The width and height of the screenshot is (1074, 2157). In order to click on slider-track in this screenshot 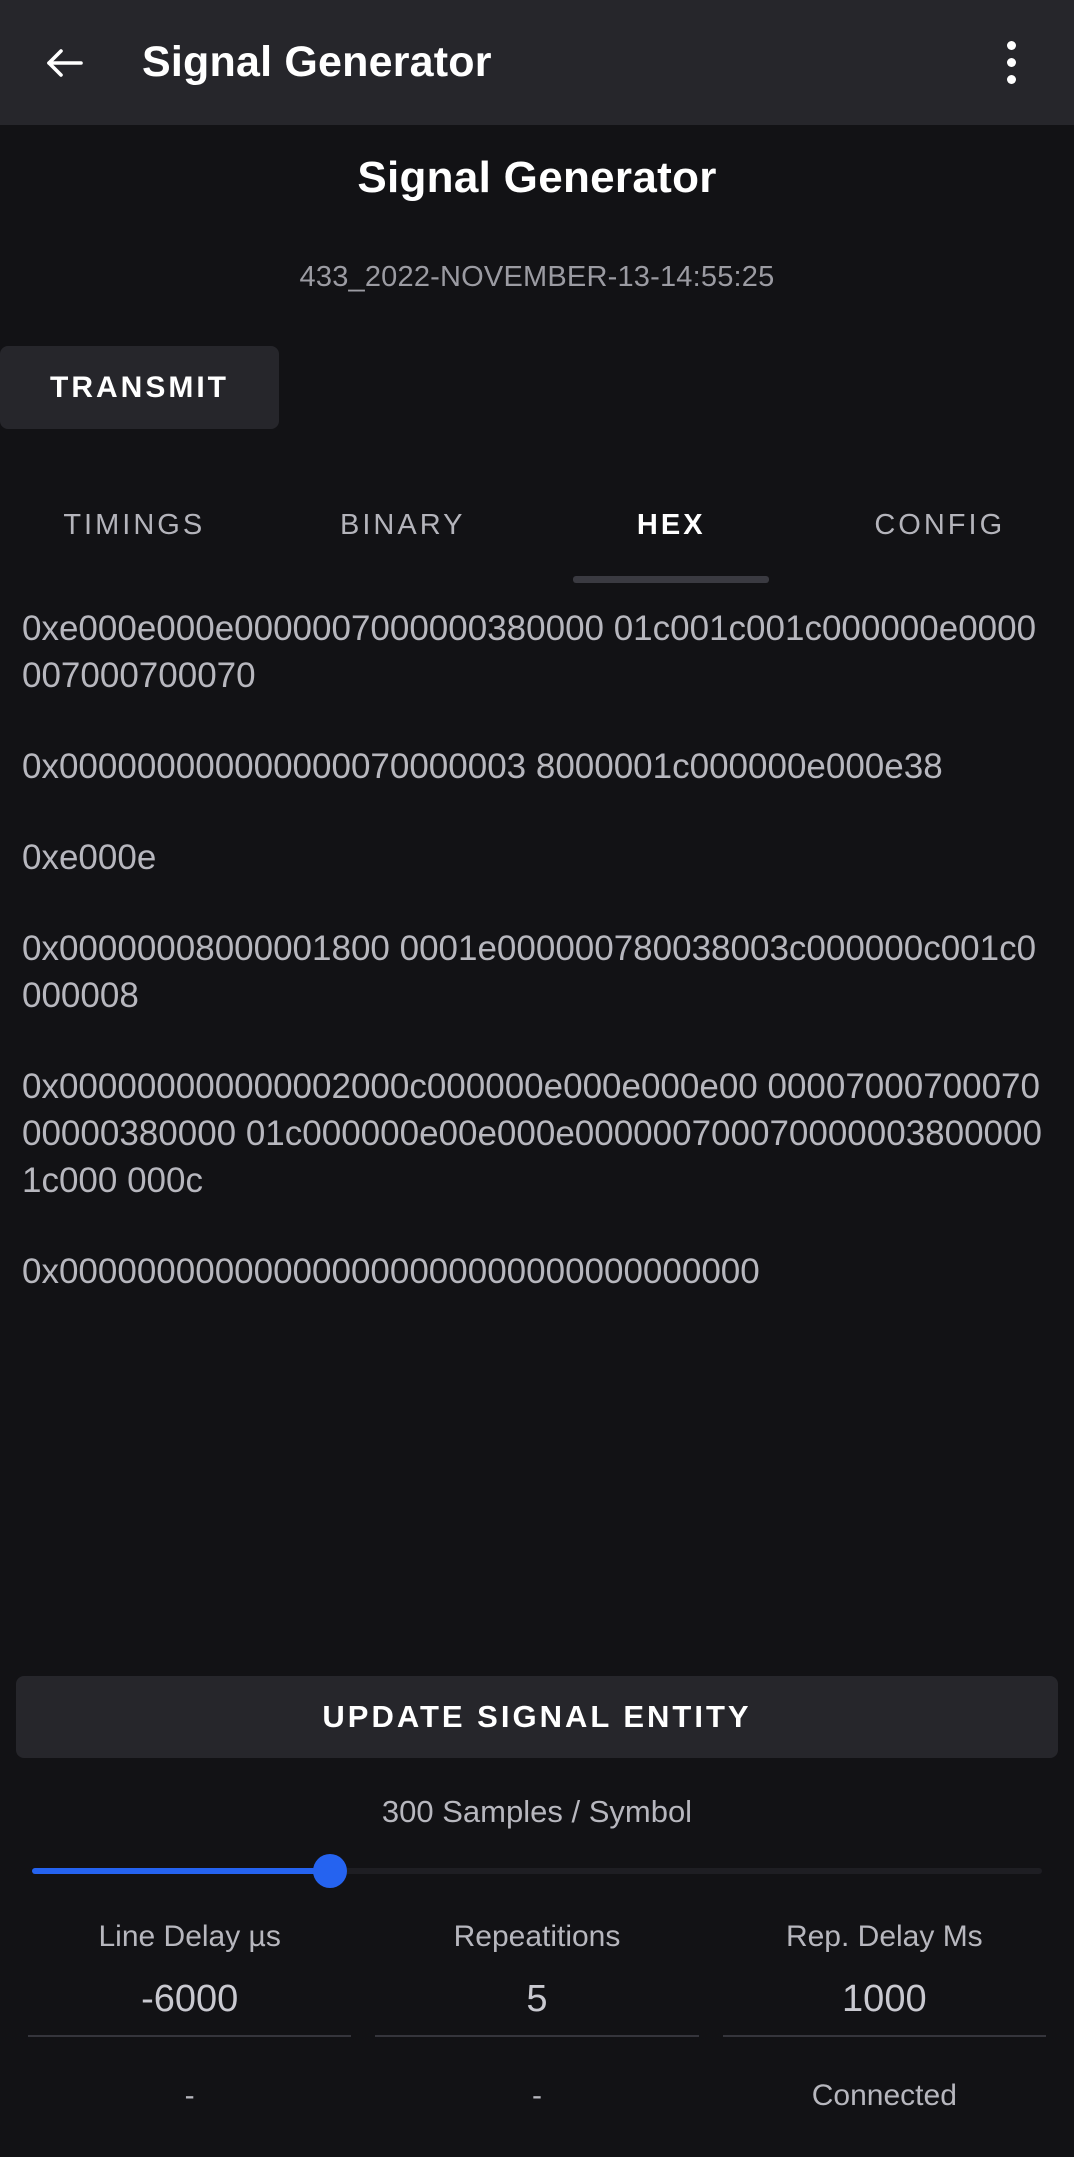, I will do `click(537, 1871)`.